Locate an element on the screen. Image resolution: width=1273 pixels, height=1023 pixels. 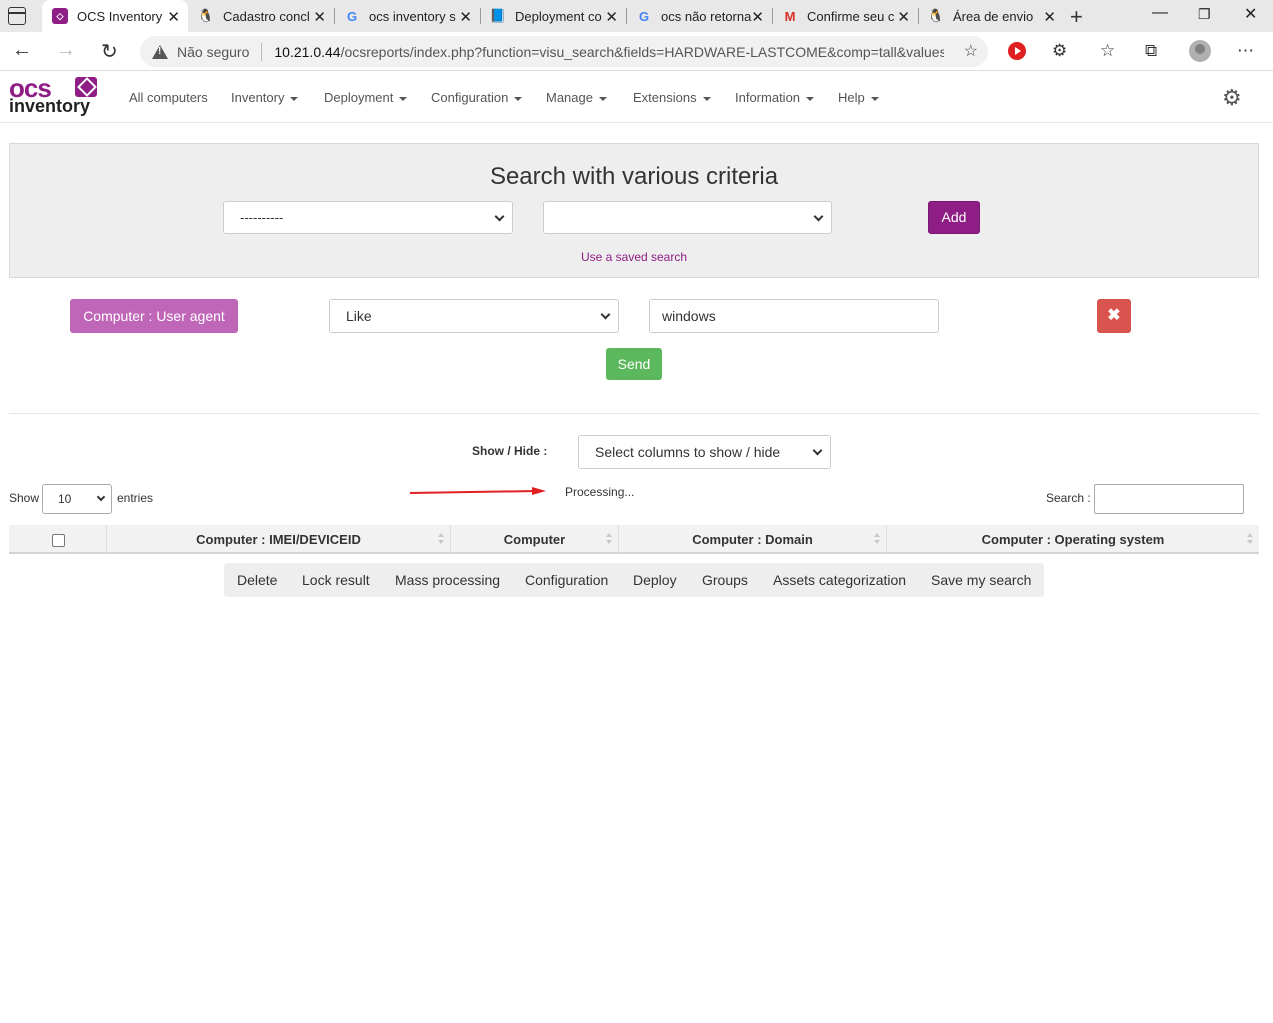
restore-icon: ❐ is located at coordinates (1204, 14).